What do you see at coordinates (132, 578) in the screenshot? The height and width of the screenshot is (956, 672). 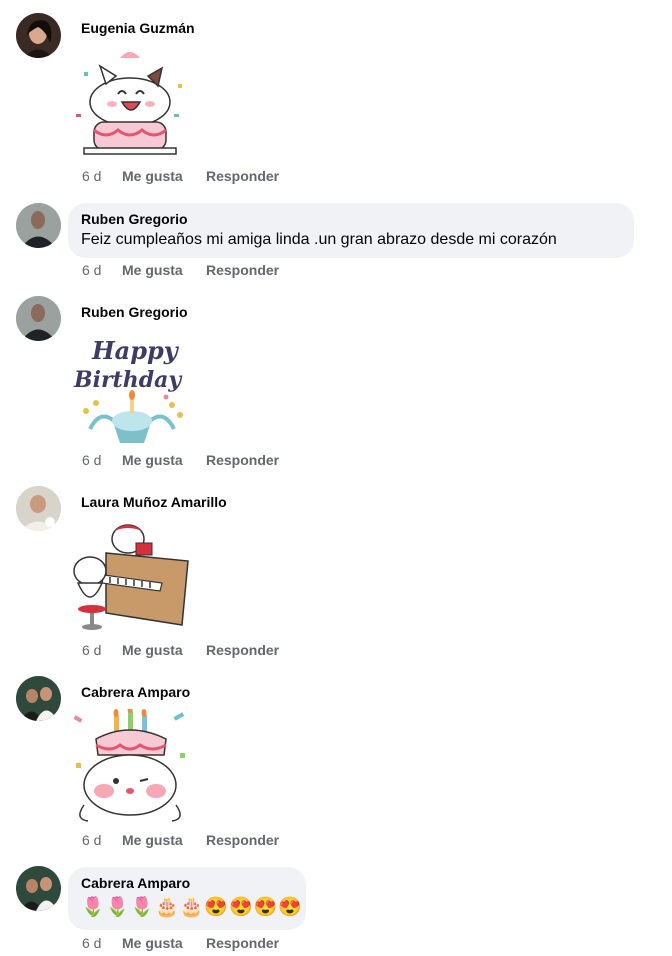 I see `piano-sticker` at bounding box center [132, 578].